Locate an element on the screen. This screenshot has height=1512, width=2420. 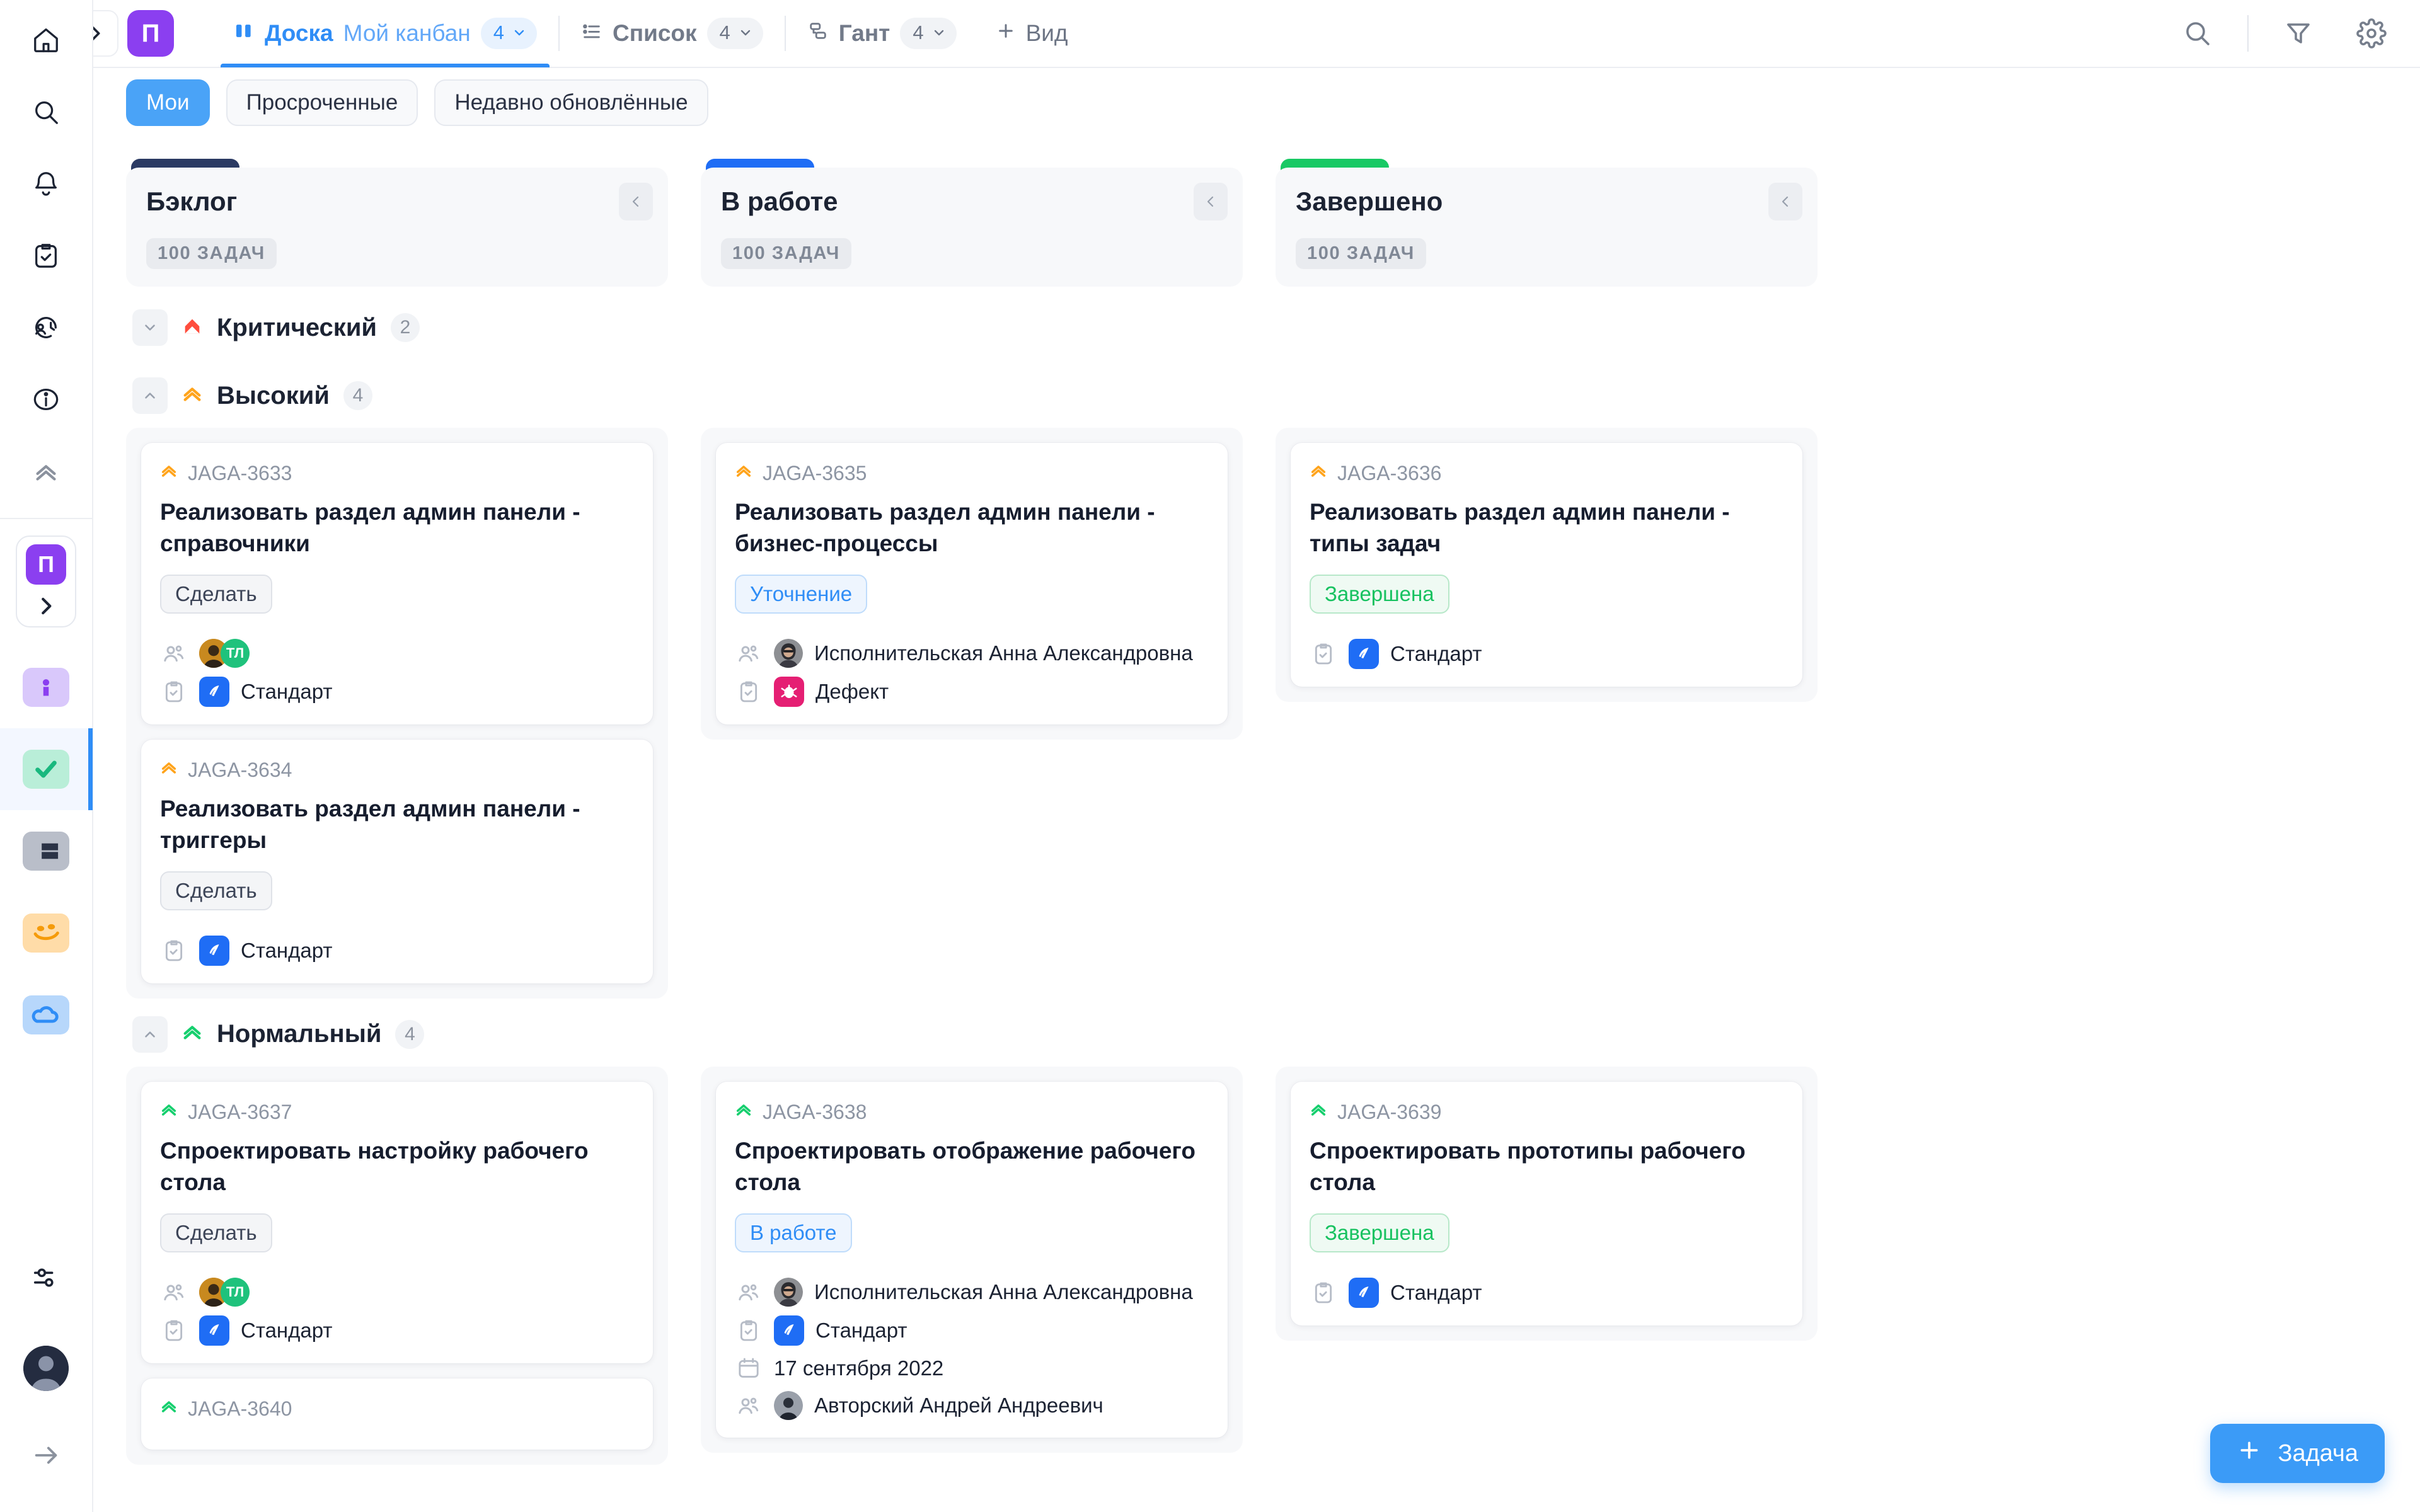
group-count: 2 is located at coordinates (406, 327).